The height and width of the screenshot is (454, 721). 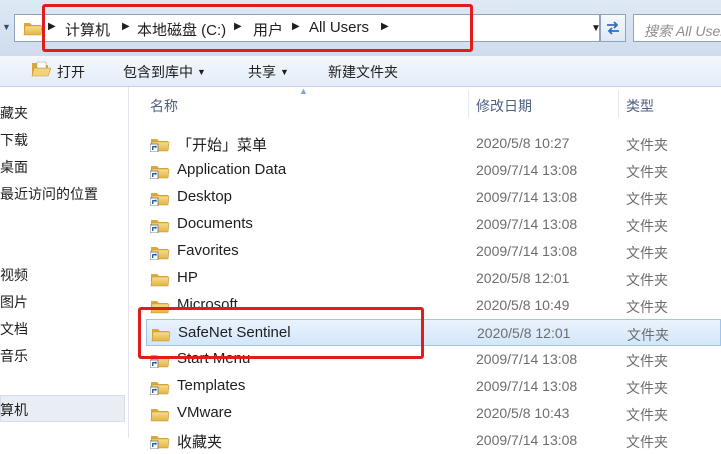 I want to click on column-header-type: 类型, so click(x=640, y=106).